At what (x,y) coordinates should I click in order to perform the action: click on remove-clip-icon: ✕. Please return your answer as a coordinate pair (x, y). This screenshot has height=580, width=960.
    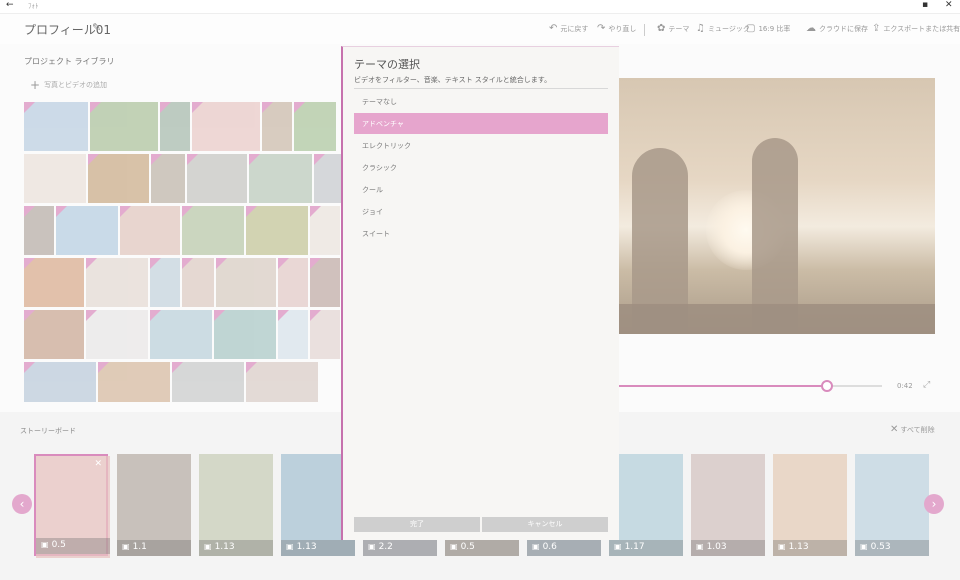
    Looking at the image, I should click on (98, 464).